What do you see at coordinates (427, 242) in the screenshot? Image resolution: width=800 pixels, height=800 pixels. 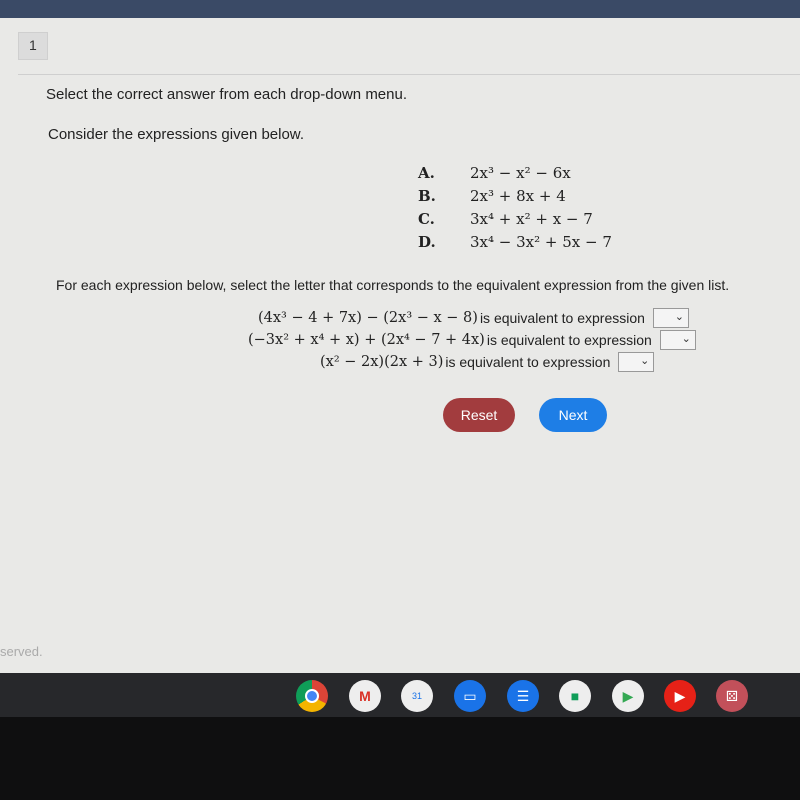 I see `option-letter: D.` at bounding box center [427, 242].